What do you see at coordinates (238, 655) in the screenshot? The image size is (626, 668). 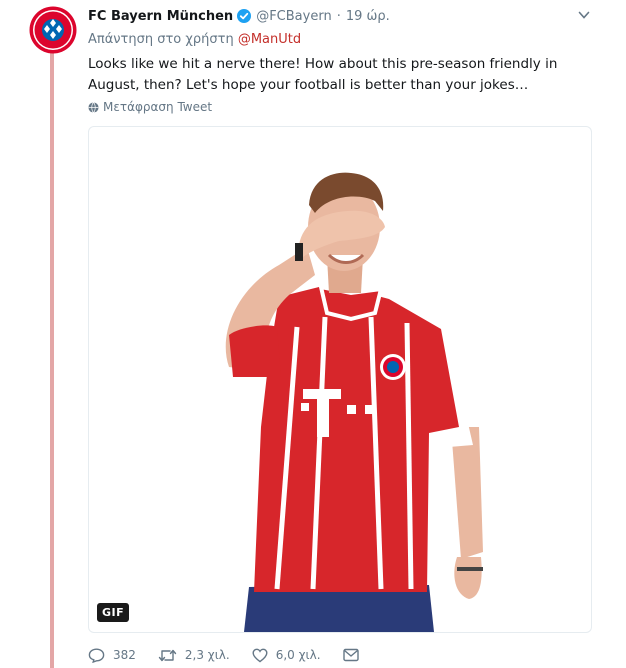 I see `tweet-actions: 382 2,3 χιλ. 6,0 χιλ.` at bounding box center [238, 655].